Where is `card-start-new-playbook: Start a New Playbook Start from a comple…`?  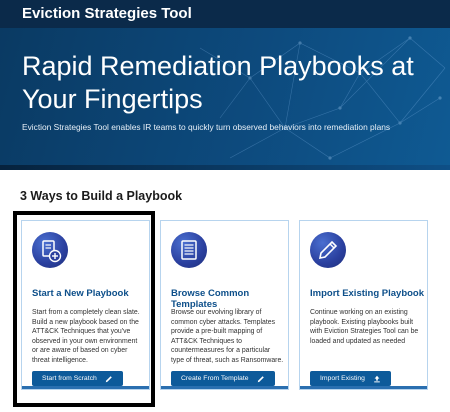 card-start-new-playbook: Start a New Playbook Start from a comple… is located at coordinates (85, 305).